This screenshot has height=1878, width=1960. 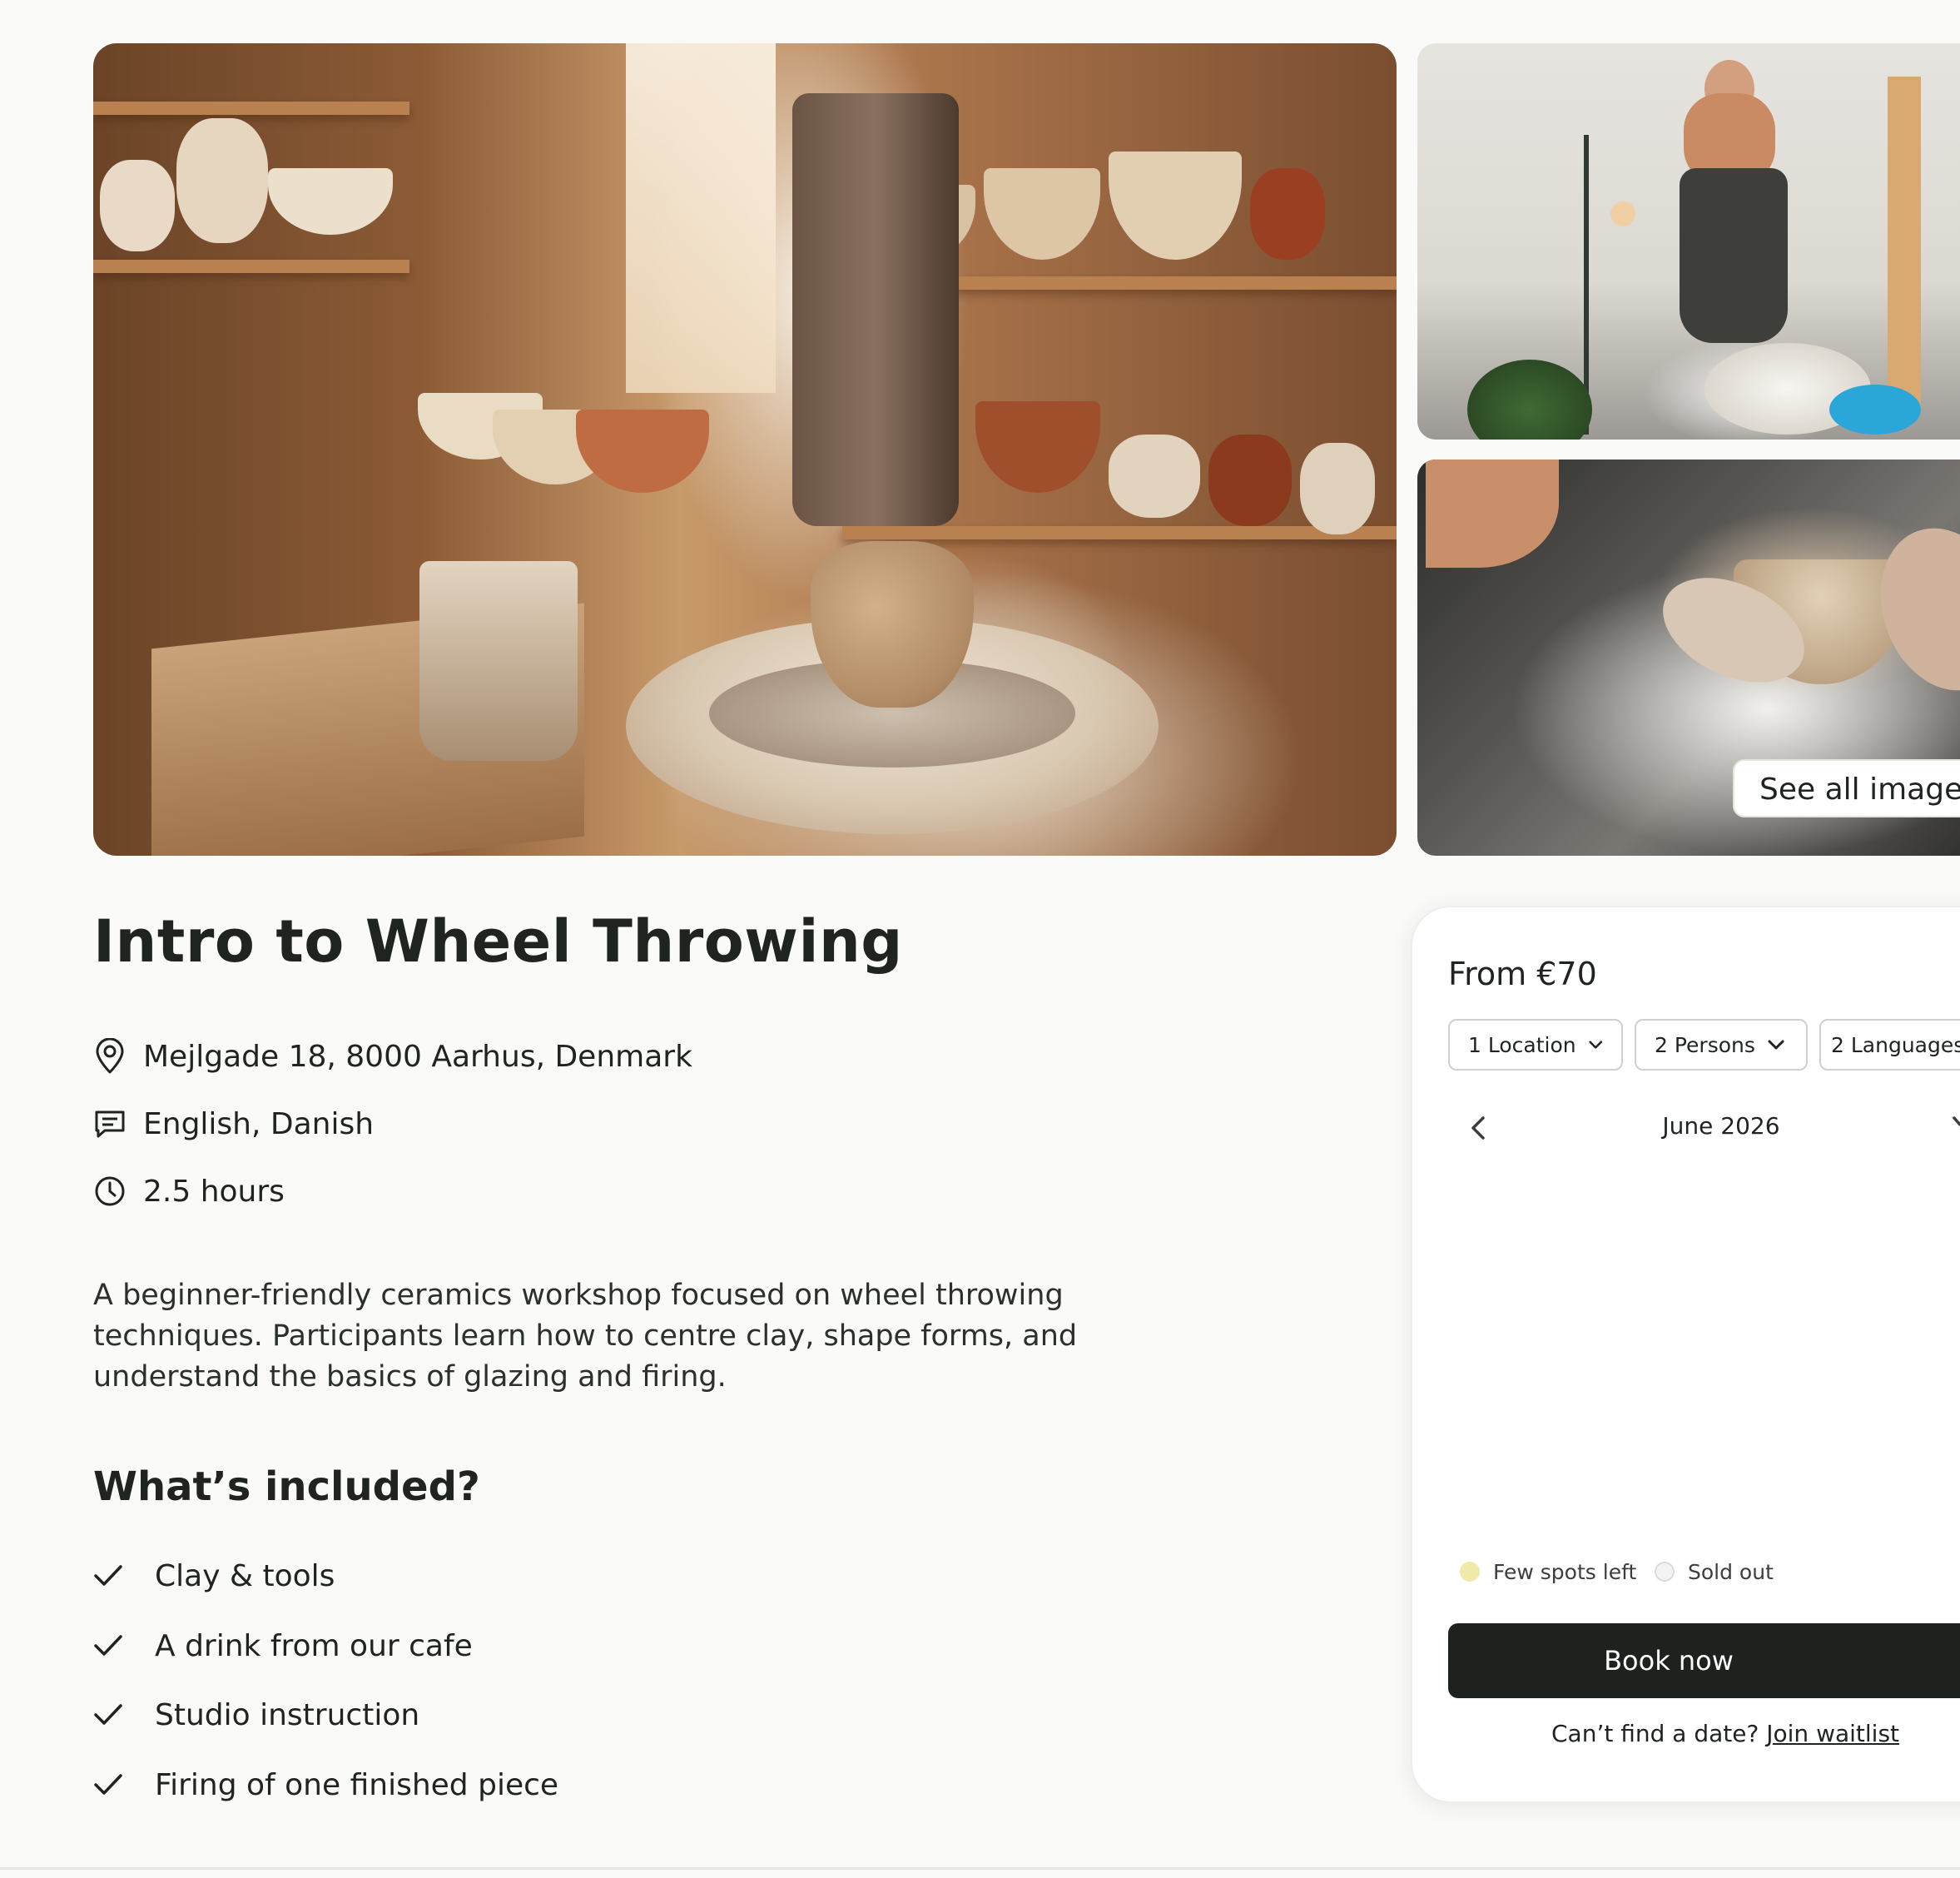 I want to click on included-item-label: Studio instruction, so click(x=287, y=1714).